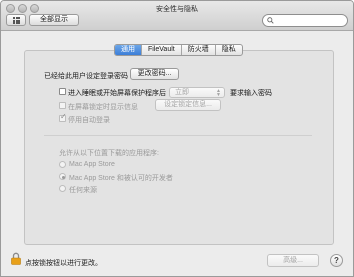 This screenshot has height=277, width=354. What do you see at coordinates (83, 190) in the screenshot?
I see `radio-anywhere-label: 任何来源` at bounding box center [83, 190].